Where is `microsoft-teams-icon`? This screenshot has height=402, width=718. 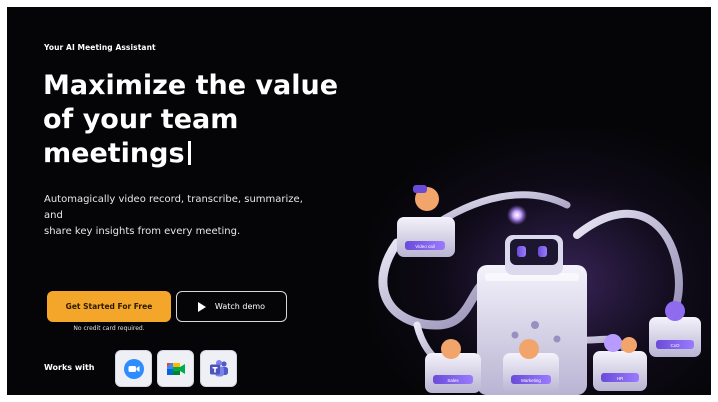 microsoft-teams-icon is located at coordinates (218, 367).